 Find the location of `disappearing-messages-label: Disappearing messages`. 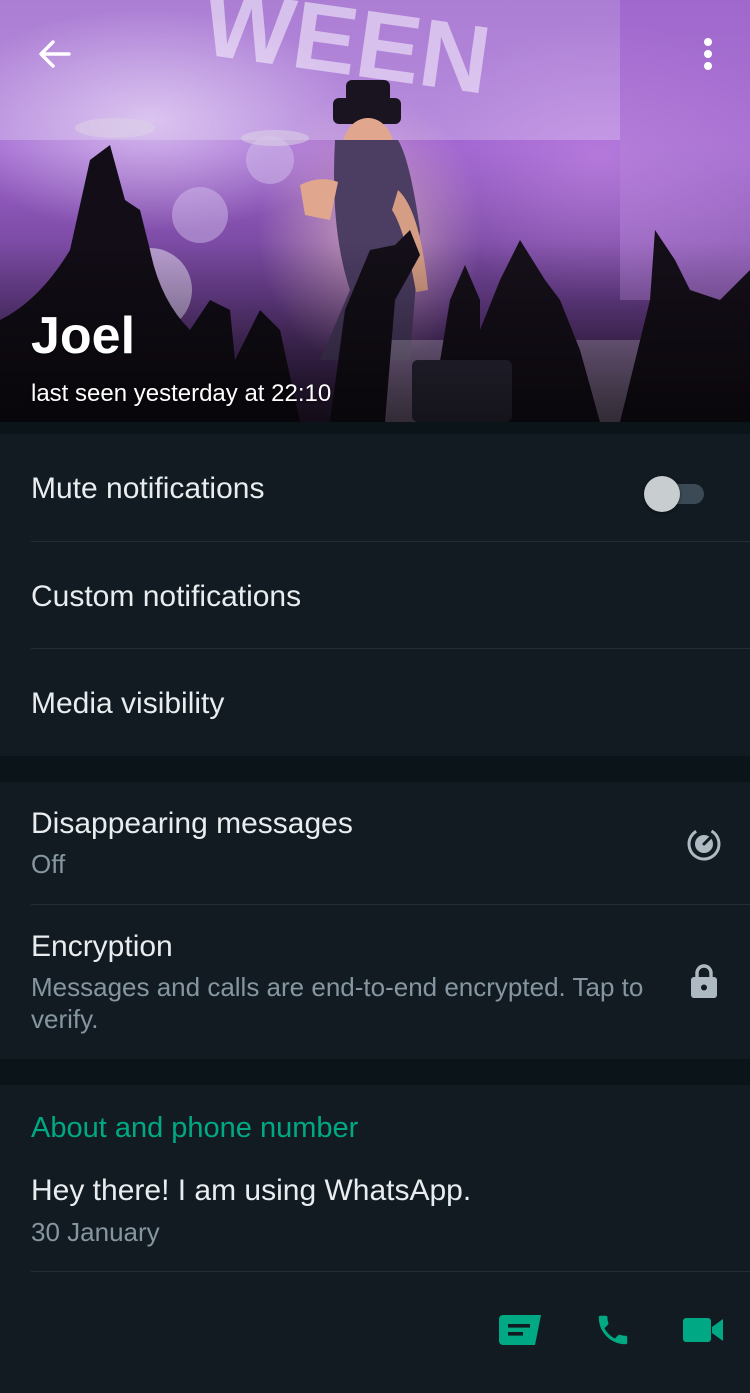

disappearing-messages-label: Disappearing messages is located at coordinates (192, 823).